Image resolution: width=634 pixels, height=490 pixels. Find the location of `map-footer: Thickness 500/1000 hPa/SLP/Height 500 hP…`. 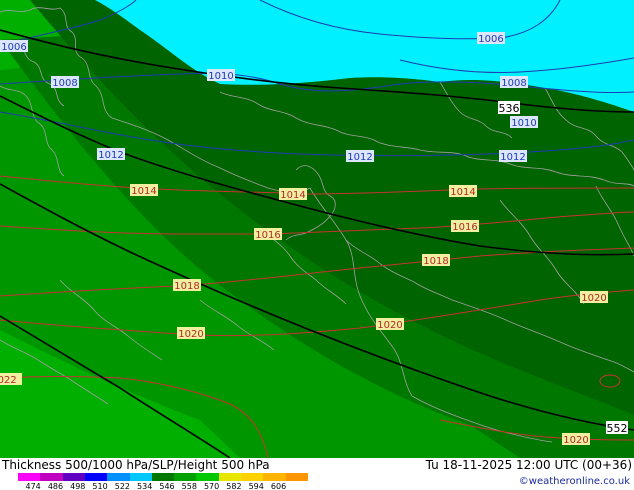

map-footer: Thickness 500/1000 hPa/SLP/Height 500 hP… is located at coordinates (317, 474).